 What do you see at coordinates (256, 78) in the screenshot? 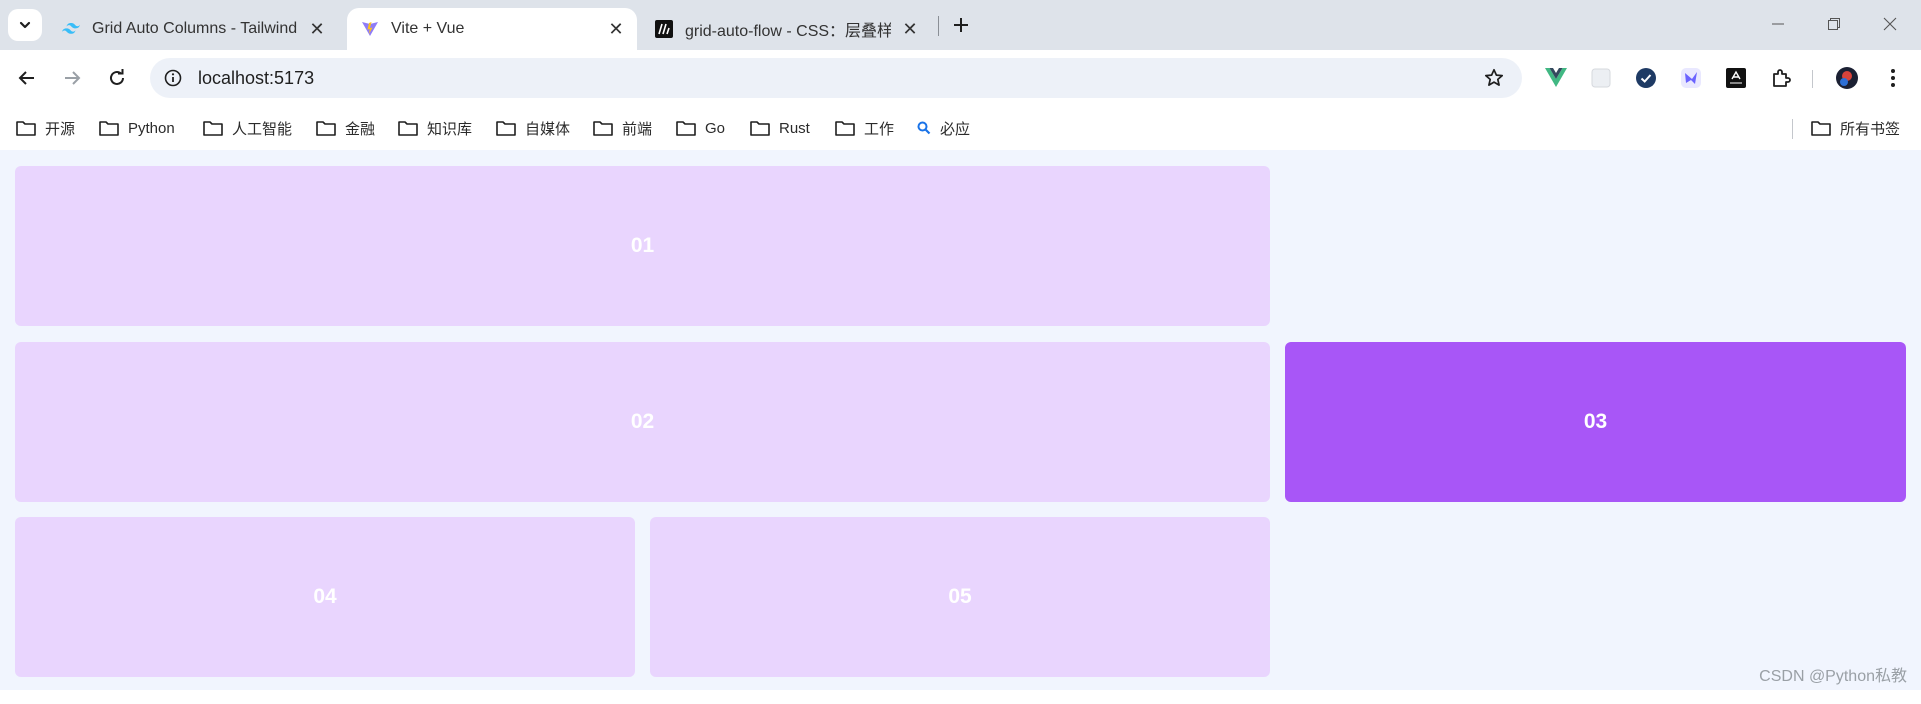
I see `url-text: localhost:5173` at bounding box center [256, 78].